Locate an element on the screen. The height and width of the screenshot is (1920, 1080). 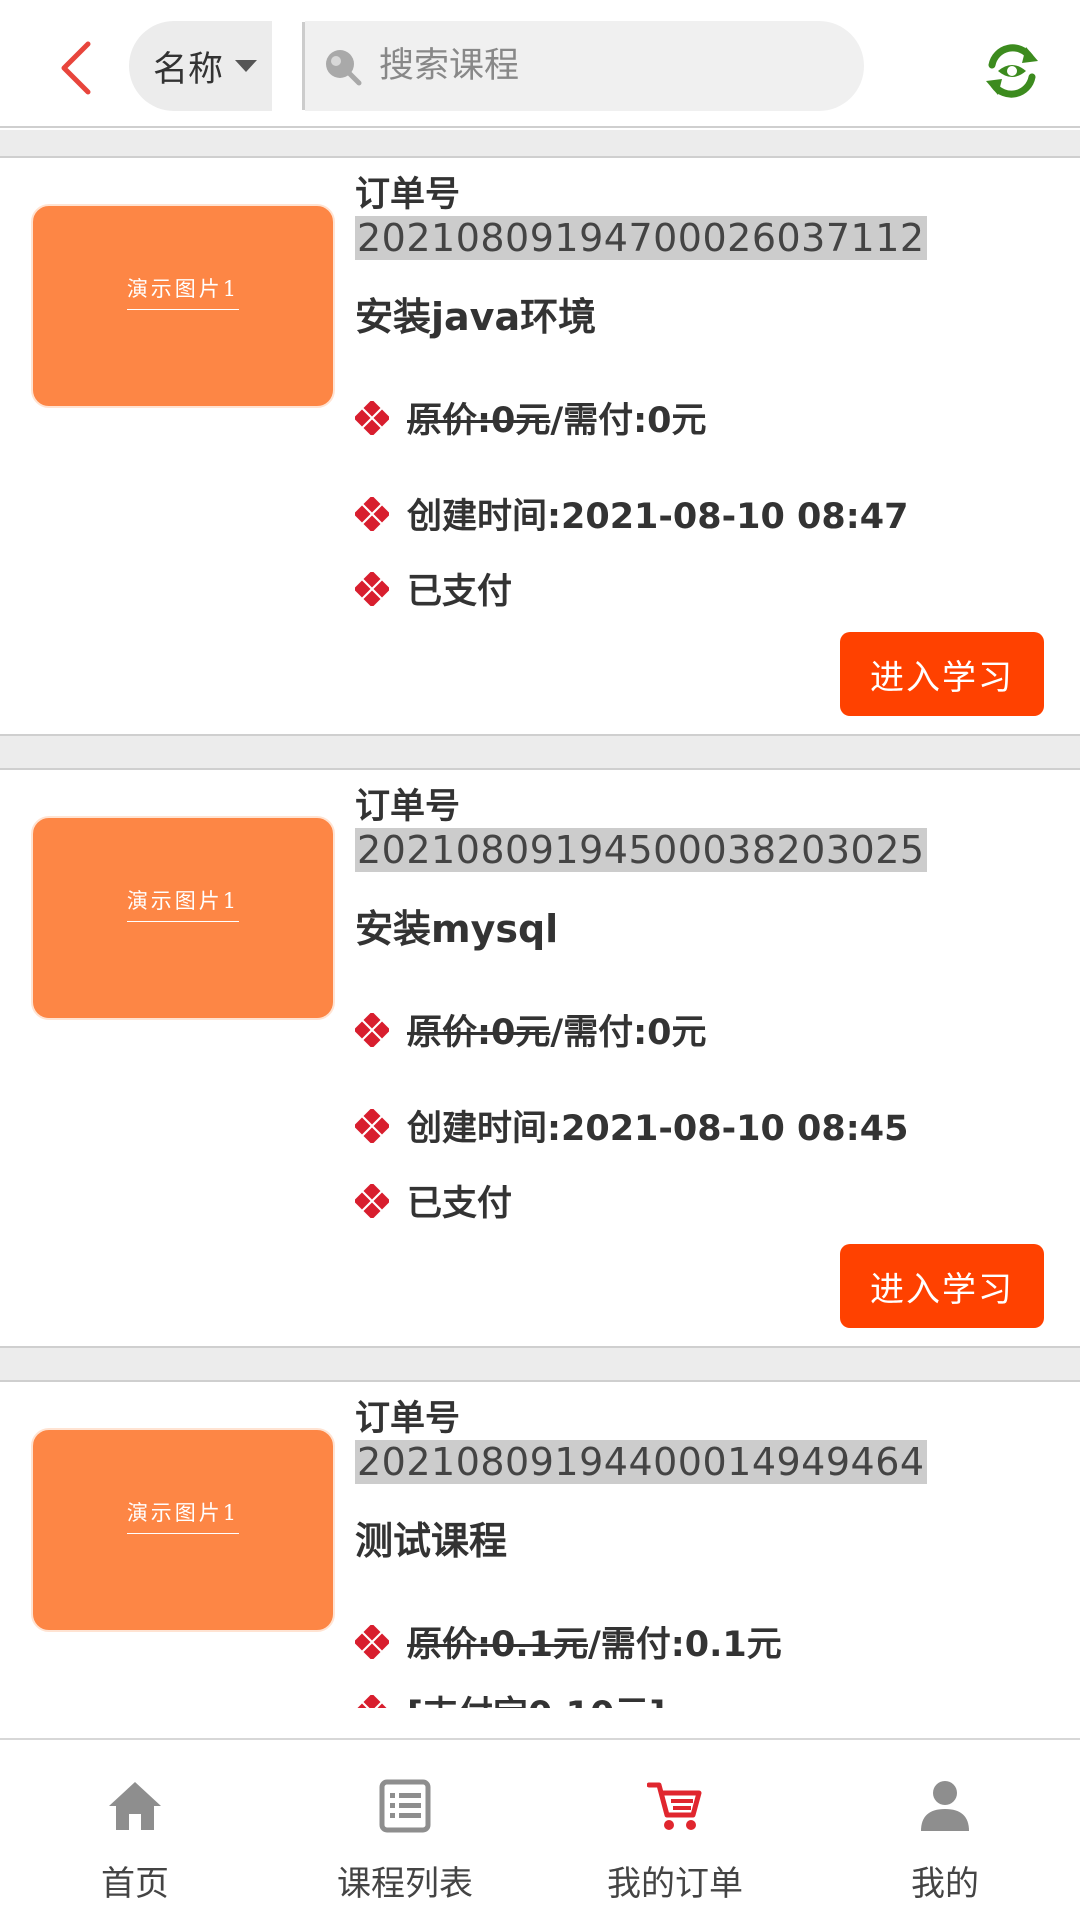
search-input is located at coordinates (609, 66).